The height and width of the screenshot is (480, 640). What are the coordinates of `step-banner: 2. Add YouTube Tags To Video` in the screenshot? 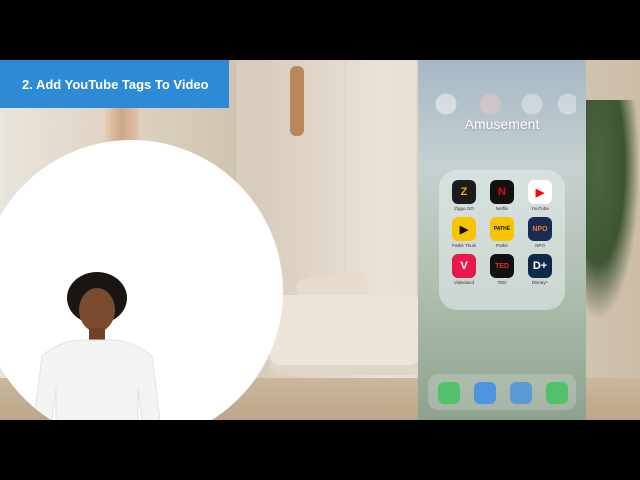 It's located at (114, 84).